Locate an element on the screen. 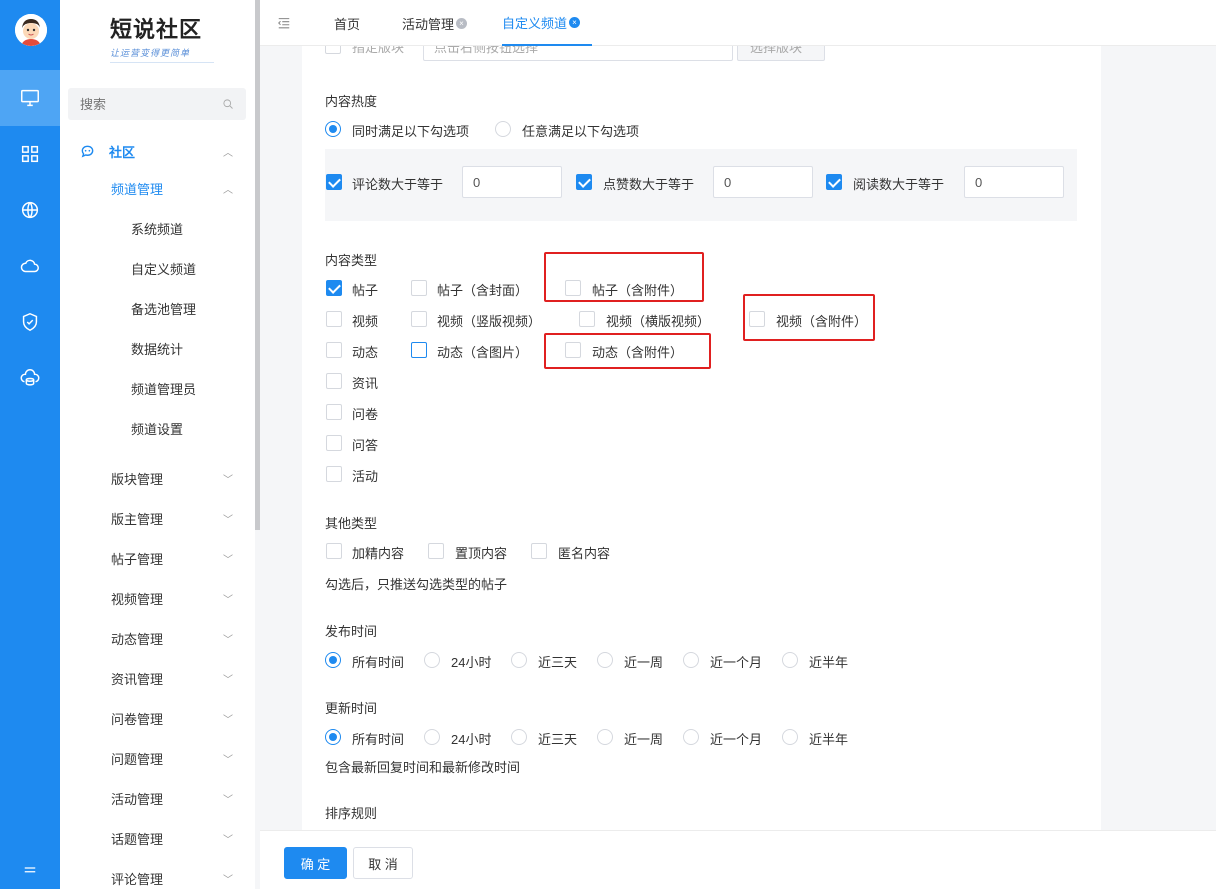 The image size is (1216, 889). menu-group-videos: 视频管理 ﹀ is located at coordinates (157, 598).